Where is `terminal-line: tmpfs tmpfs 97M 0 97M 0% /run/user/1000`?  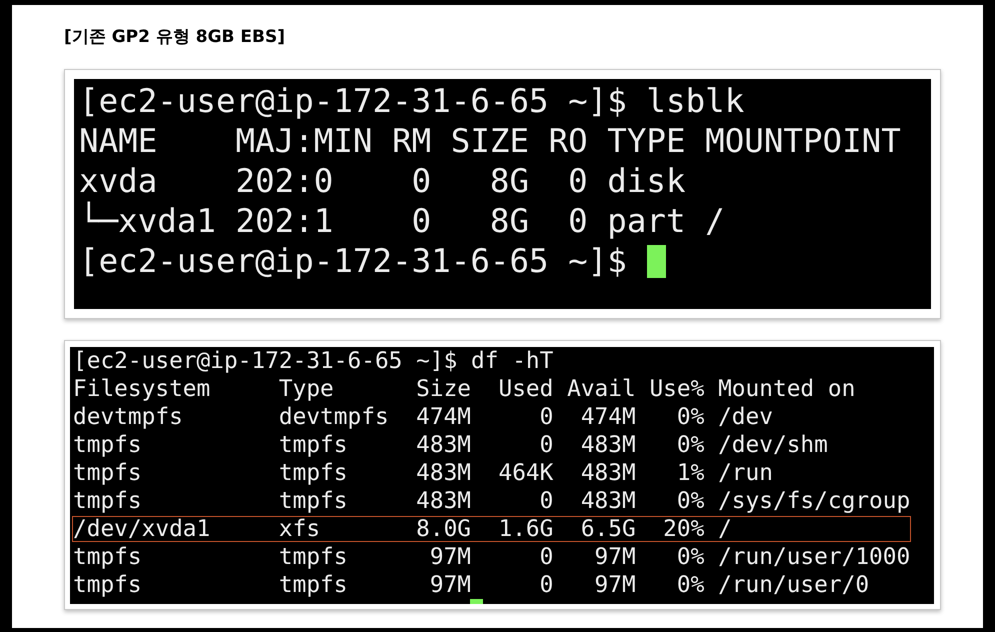 terminal-line: tmpfs tmpfs 97M 0 97M 0% /run/user/1000 is located at coordinates (492, 557).